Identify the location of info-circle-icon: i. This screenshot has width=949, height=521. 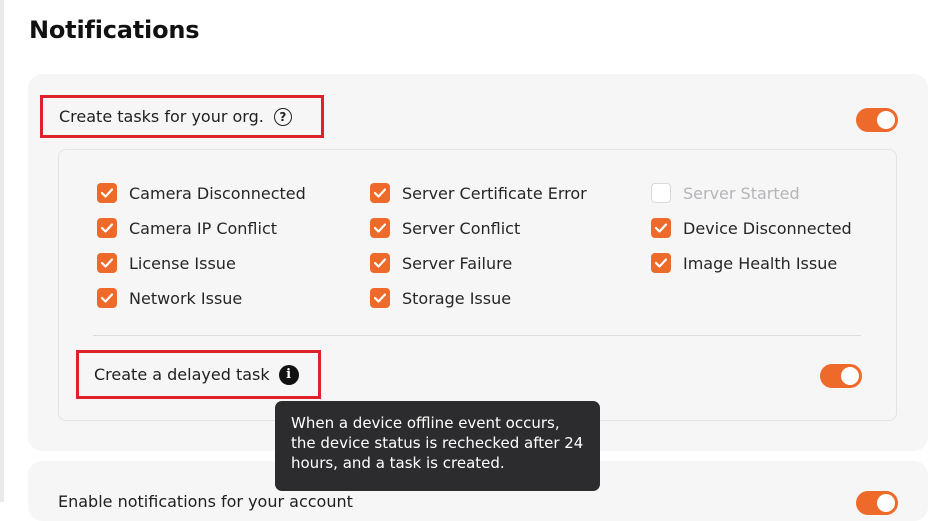
(288, 374).